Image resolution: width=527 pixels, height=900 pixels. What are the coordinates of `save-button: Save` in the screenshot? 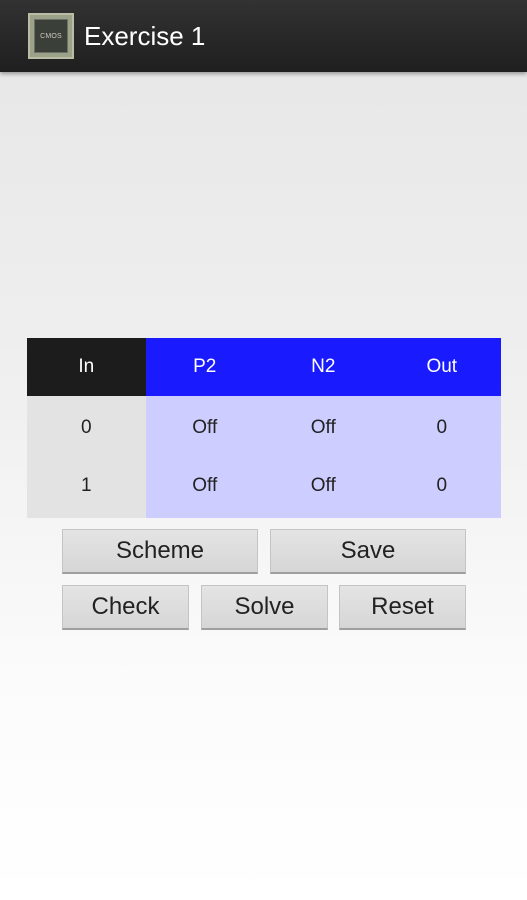 It's located at (368, 551).